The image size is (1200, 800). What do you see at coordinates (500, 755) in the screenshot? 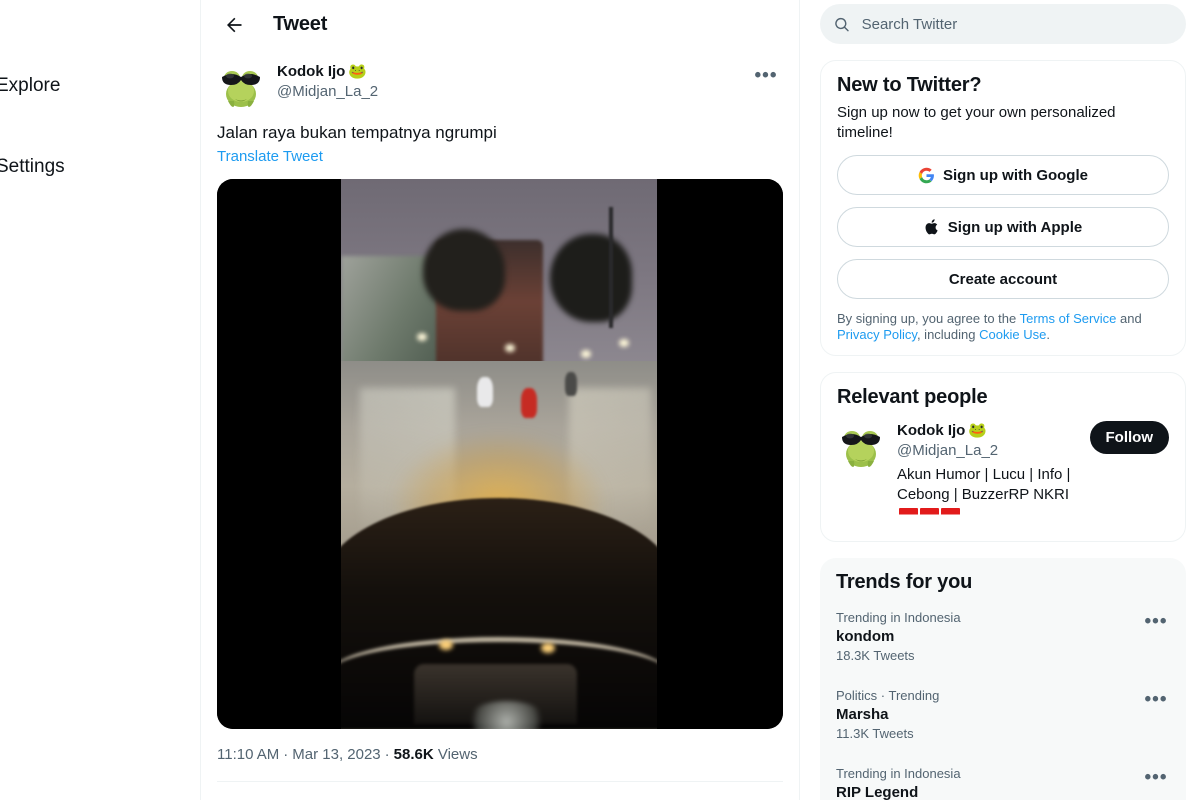
I see `tweet-meta: 11:10 AM · Mar 13, 2023 · 58.6K Views` at bounding box center [500, 755].